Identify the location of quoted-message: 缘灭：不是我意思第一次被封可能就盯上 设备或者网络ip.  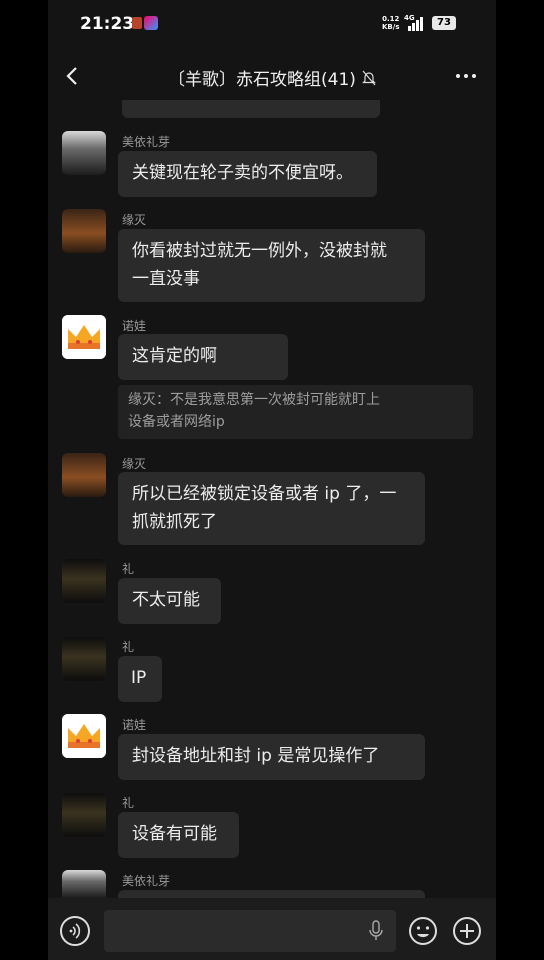
(295, 412).